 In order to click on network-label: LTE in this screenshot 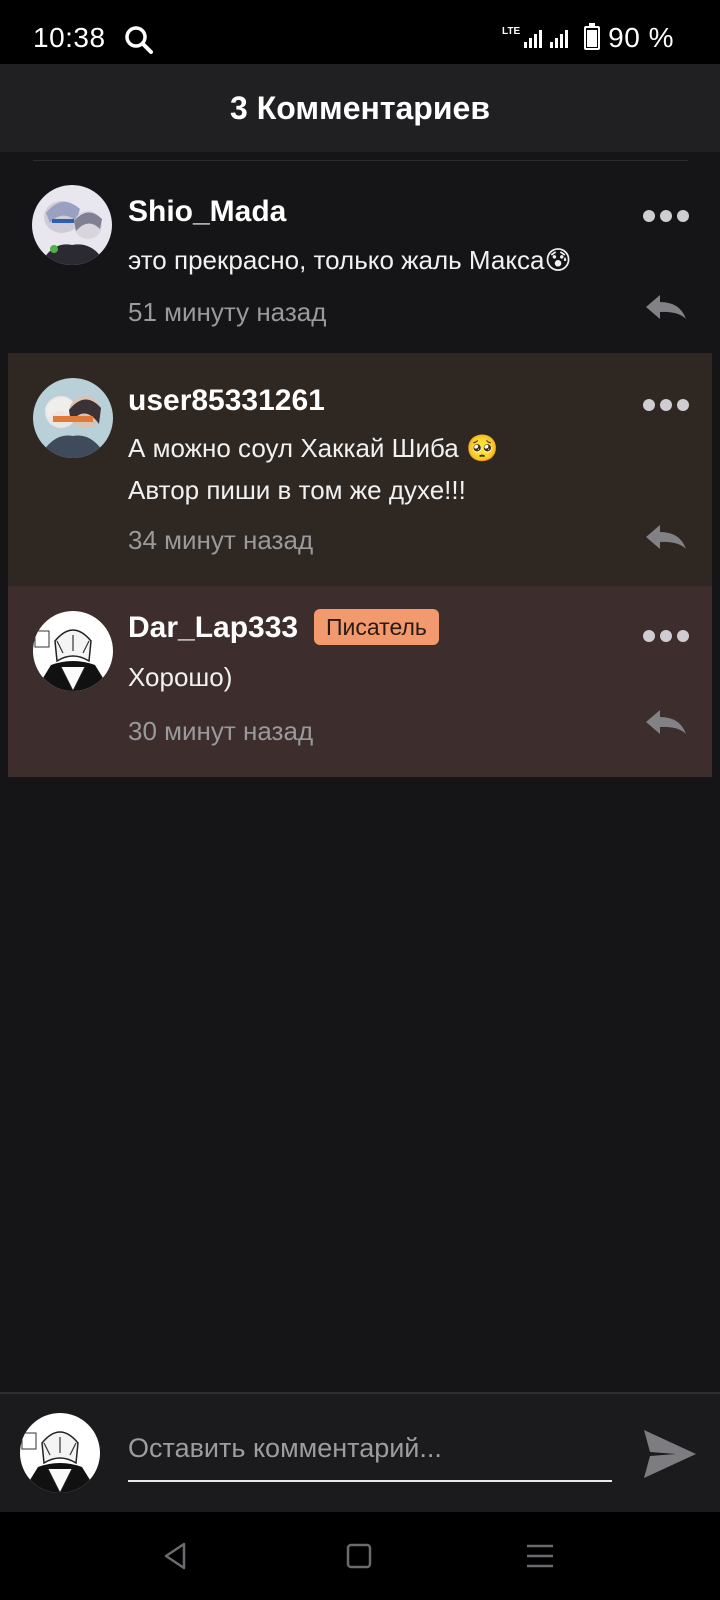, I will do `click(511, 31)`.